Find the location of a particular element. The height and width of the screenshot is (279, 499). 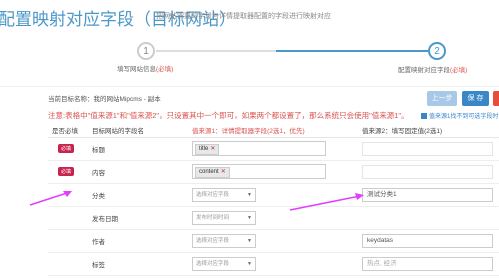

field-name: 内容 is located at coordinates (138, 172).